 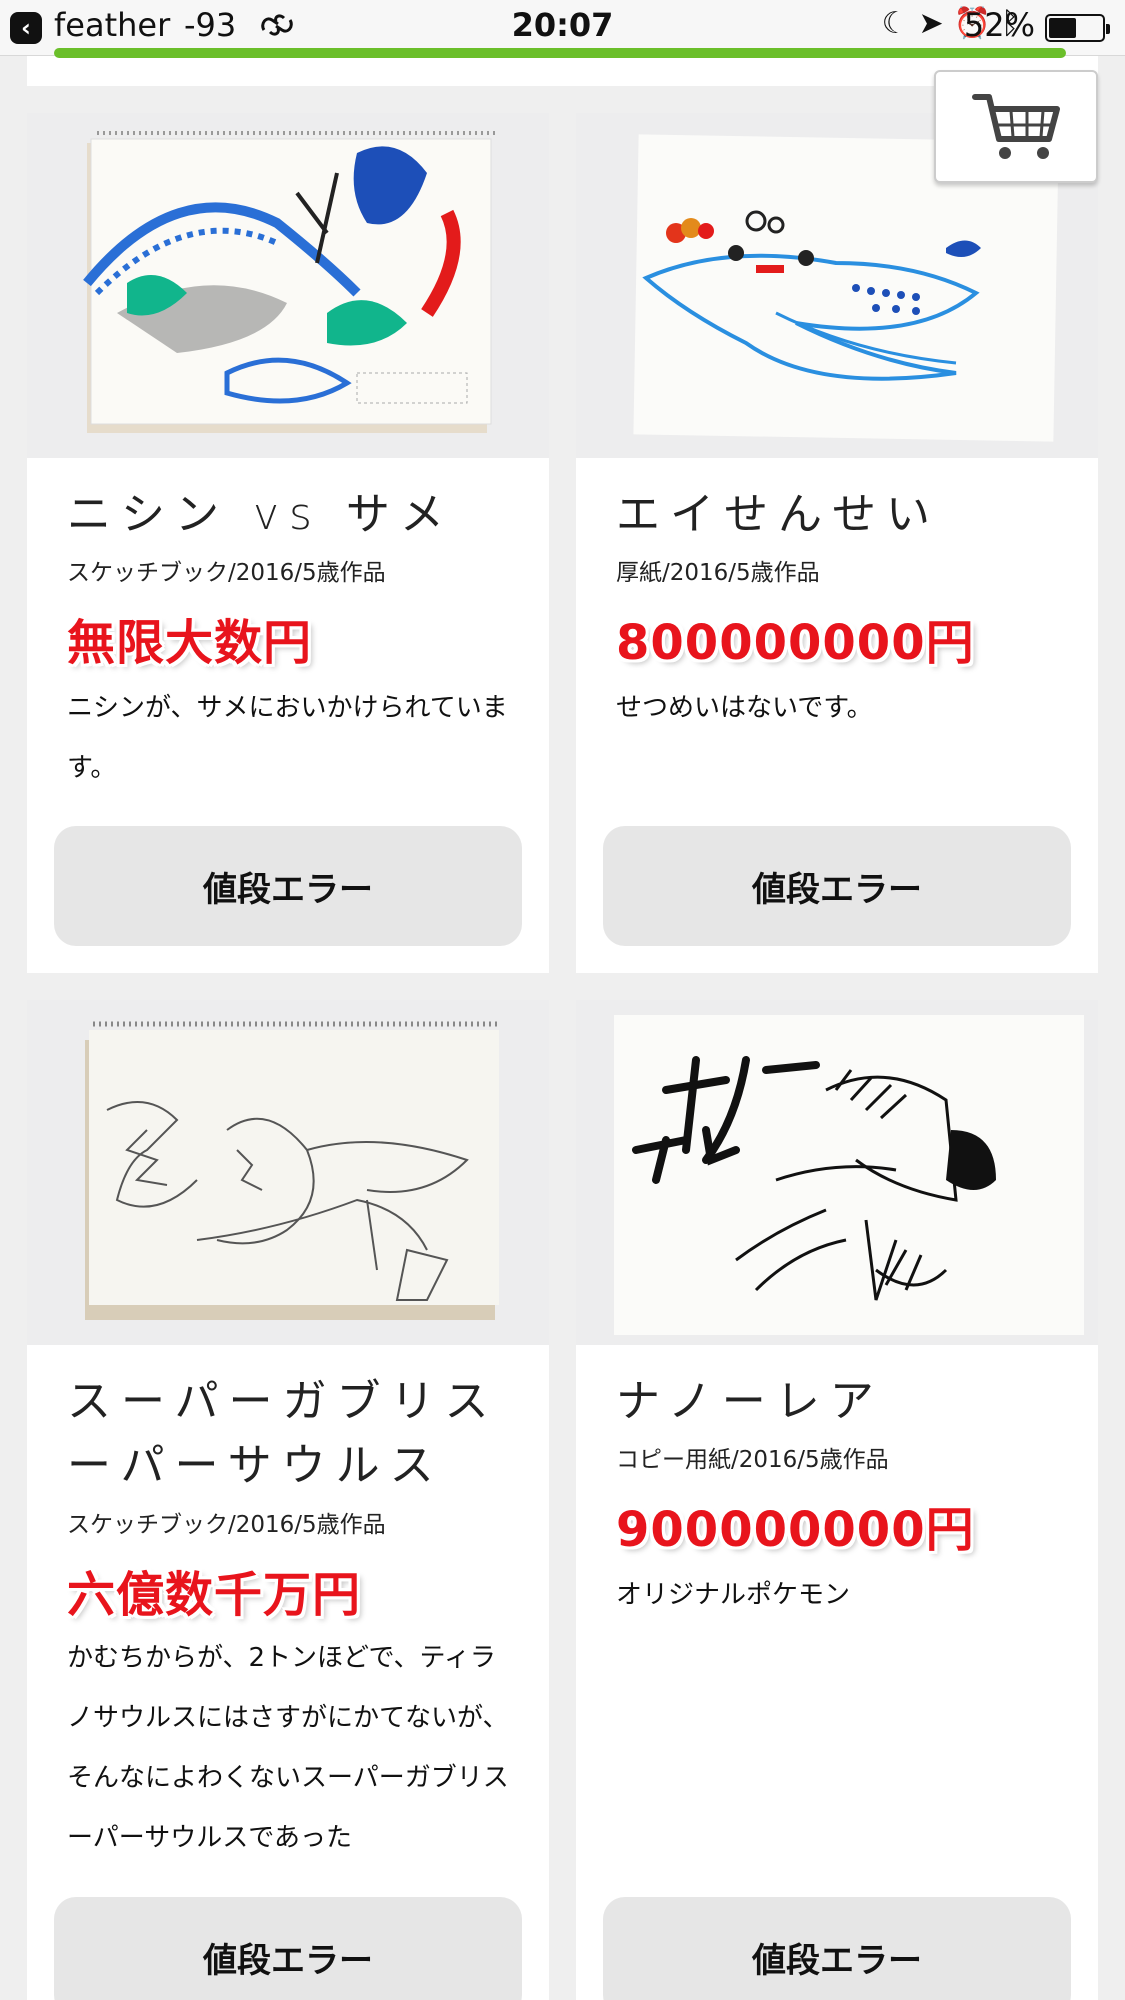 I want to click on cart-button, so click(x=1016, y=126).